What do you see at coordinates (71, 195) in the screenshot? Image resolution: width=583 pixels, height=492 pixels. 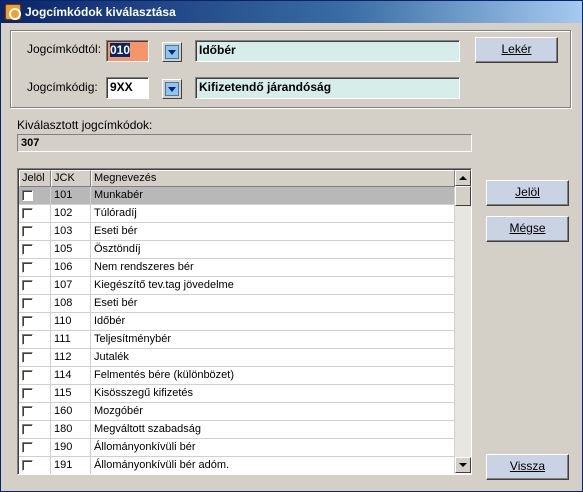 I see `code-cell: 101` at bounding box center [71, 195].